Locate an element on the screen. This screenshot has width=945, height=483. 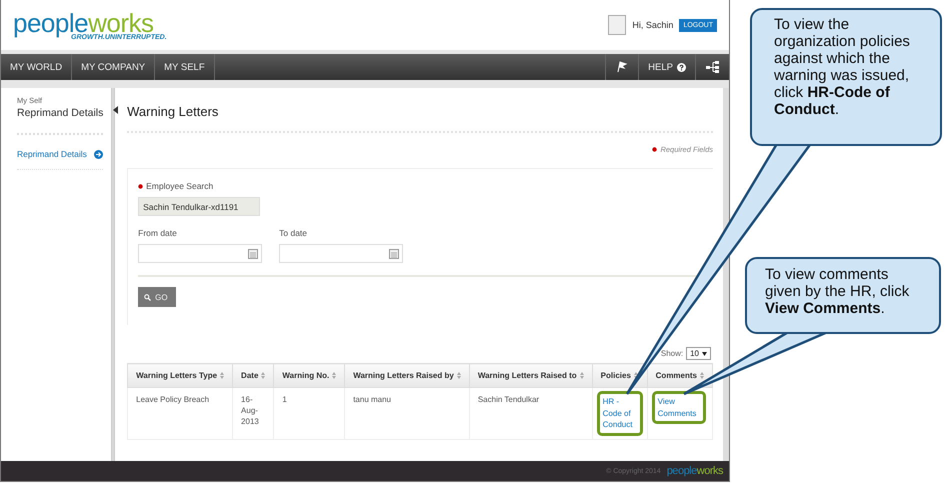
collapse-icon is located at coordinates (115, 110).